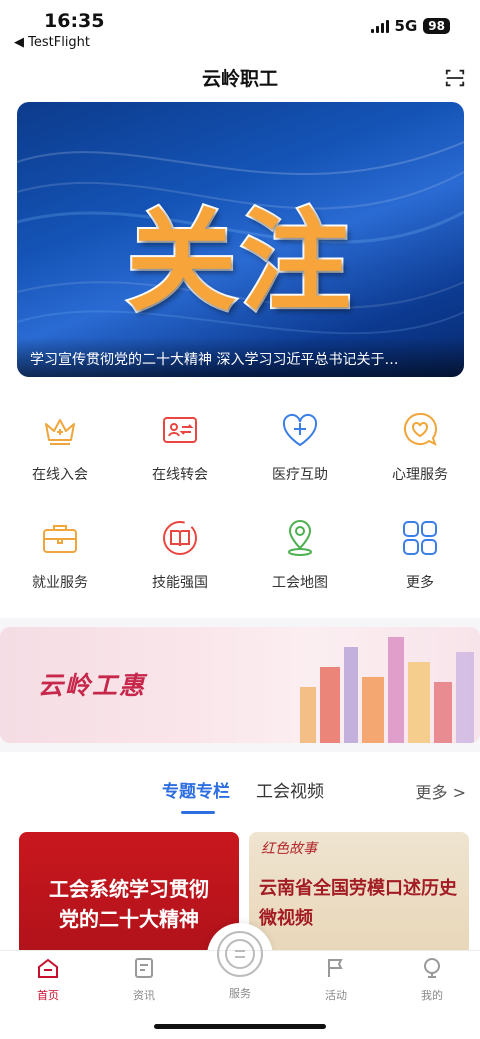 This screenshot has height=1039, width=480. What do you see at coordinates (335, 968) in the screenshot?
I see `flag-icon` at bounding box center [335, 968].